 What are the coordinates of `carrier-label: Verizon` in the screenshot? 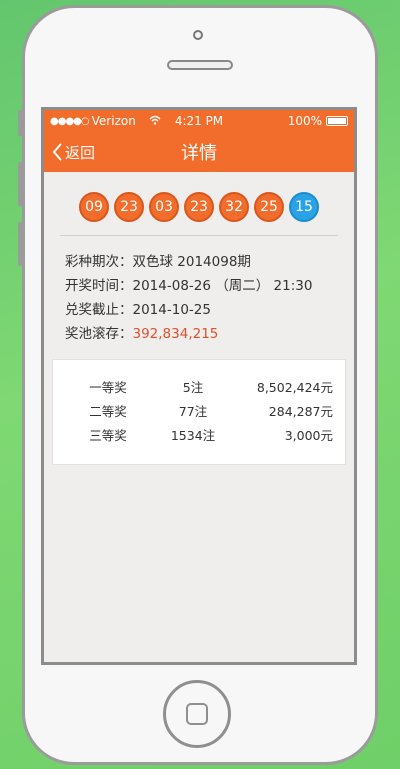 It's located at (113, 121).